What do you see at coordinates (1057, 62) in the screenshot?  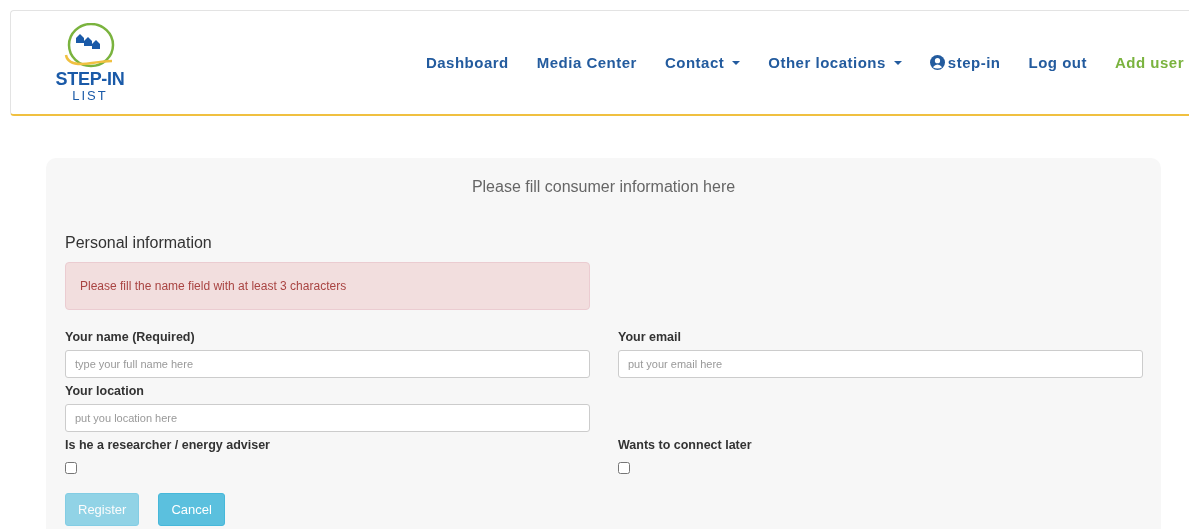 I see `nav-link: Log out` at bounding box center [1057, 62].